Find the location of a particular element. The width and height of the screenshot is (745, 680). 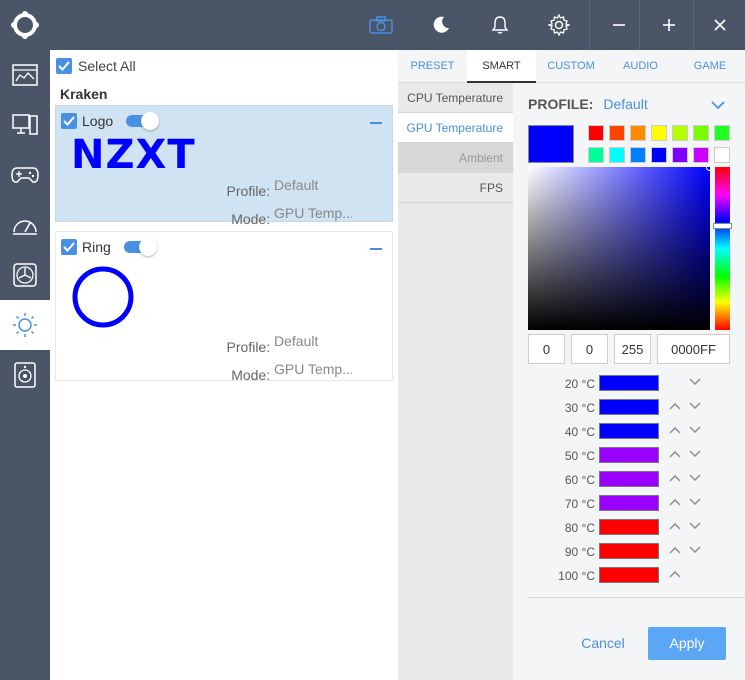

gradient-row: 60 °C is located at coordinates (629, 480).